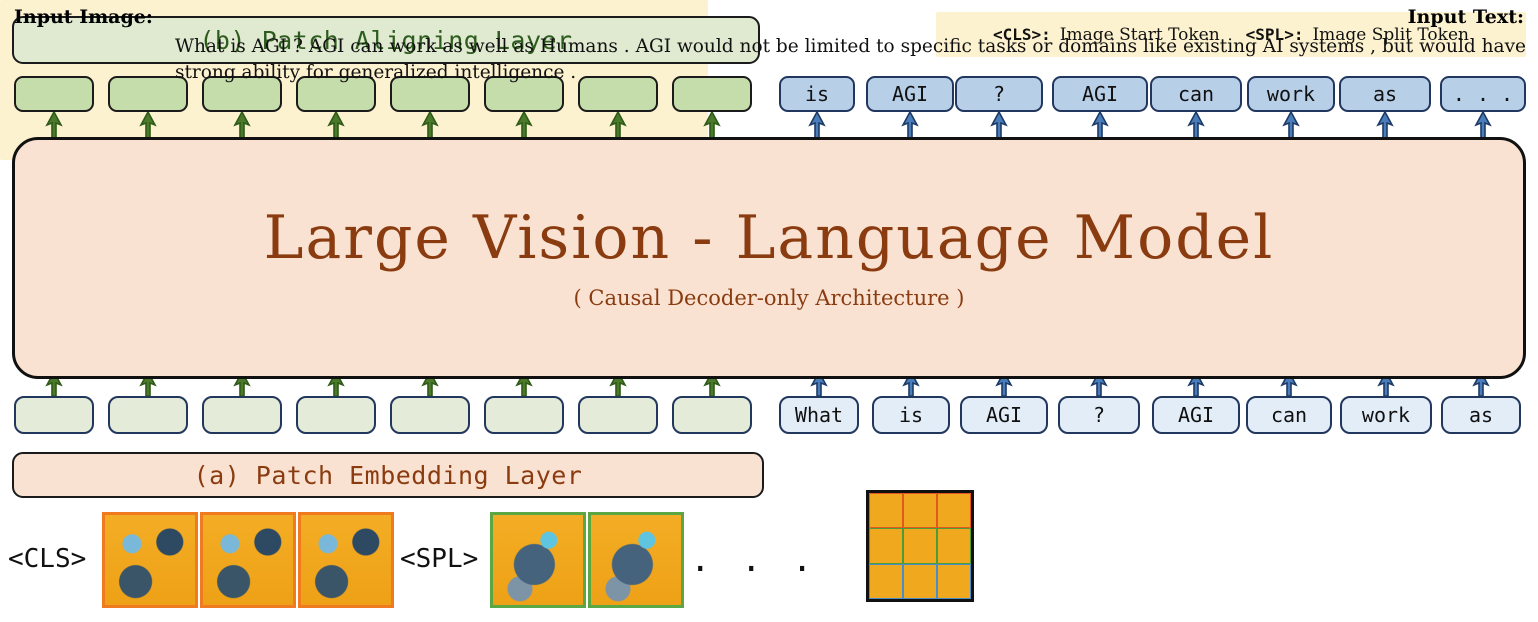 This screenshot has width=1538, height=622. Describe the element at coordinates (388, 475) in the screenshot. I see `patch-embedding-layer-box: (a) Patch Embedding Layer` at that location.